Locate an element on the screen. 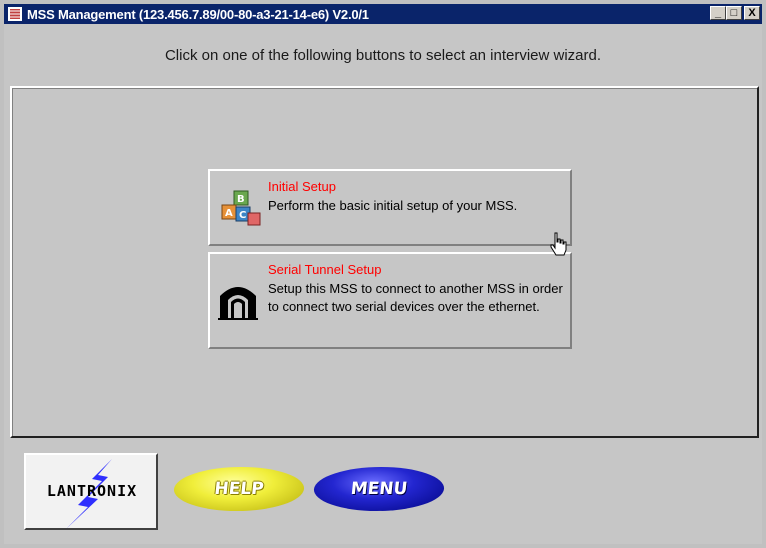  hand-cursor-icon is located at coordinates (558, 244).